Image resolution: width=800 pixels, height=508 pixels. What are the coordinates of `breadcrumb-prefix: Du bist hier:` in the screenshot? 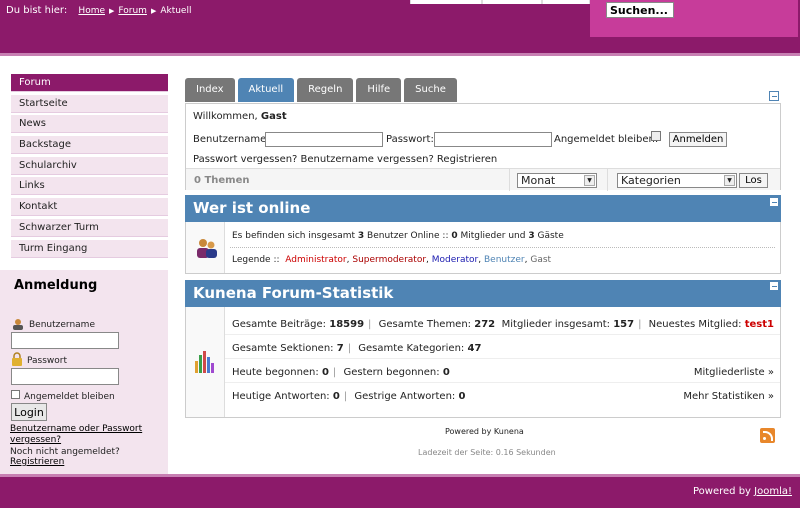 It's located at (37, 10).